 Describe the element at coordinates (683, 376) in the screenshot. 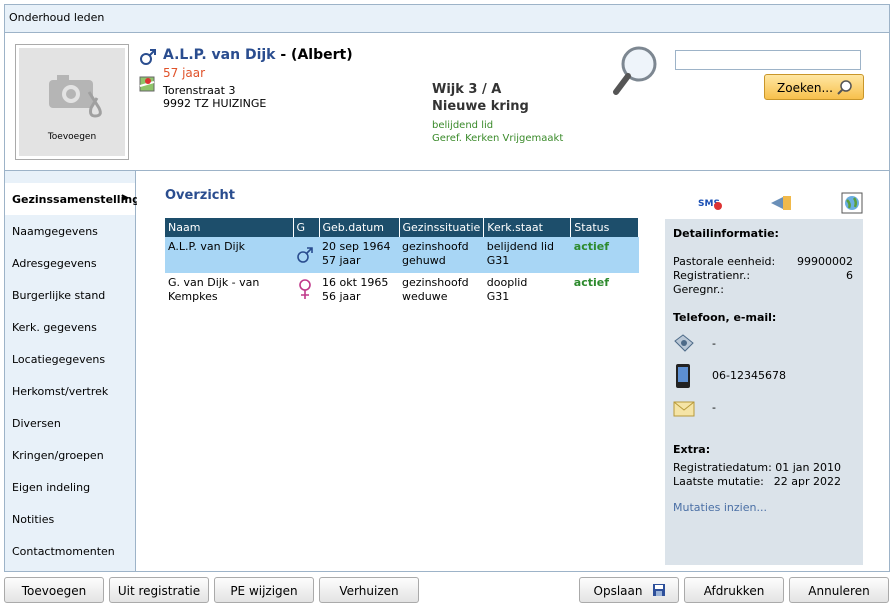

I see `mobile-icon` at that location.